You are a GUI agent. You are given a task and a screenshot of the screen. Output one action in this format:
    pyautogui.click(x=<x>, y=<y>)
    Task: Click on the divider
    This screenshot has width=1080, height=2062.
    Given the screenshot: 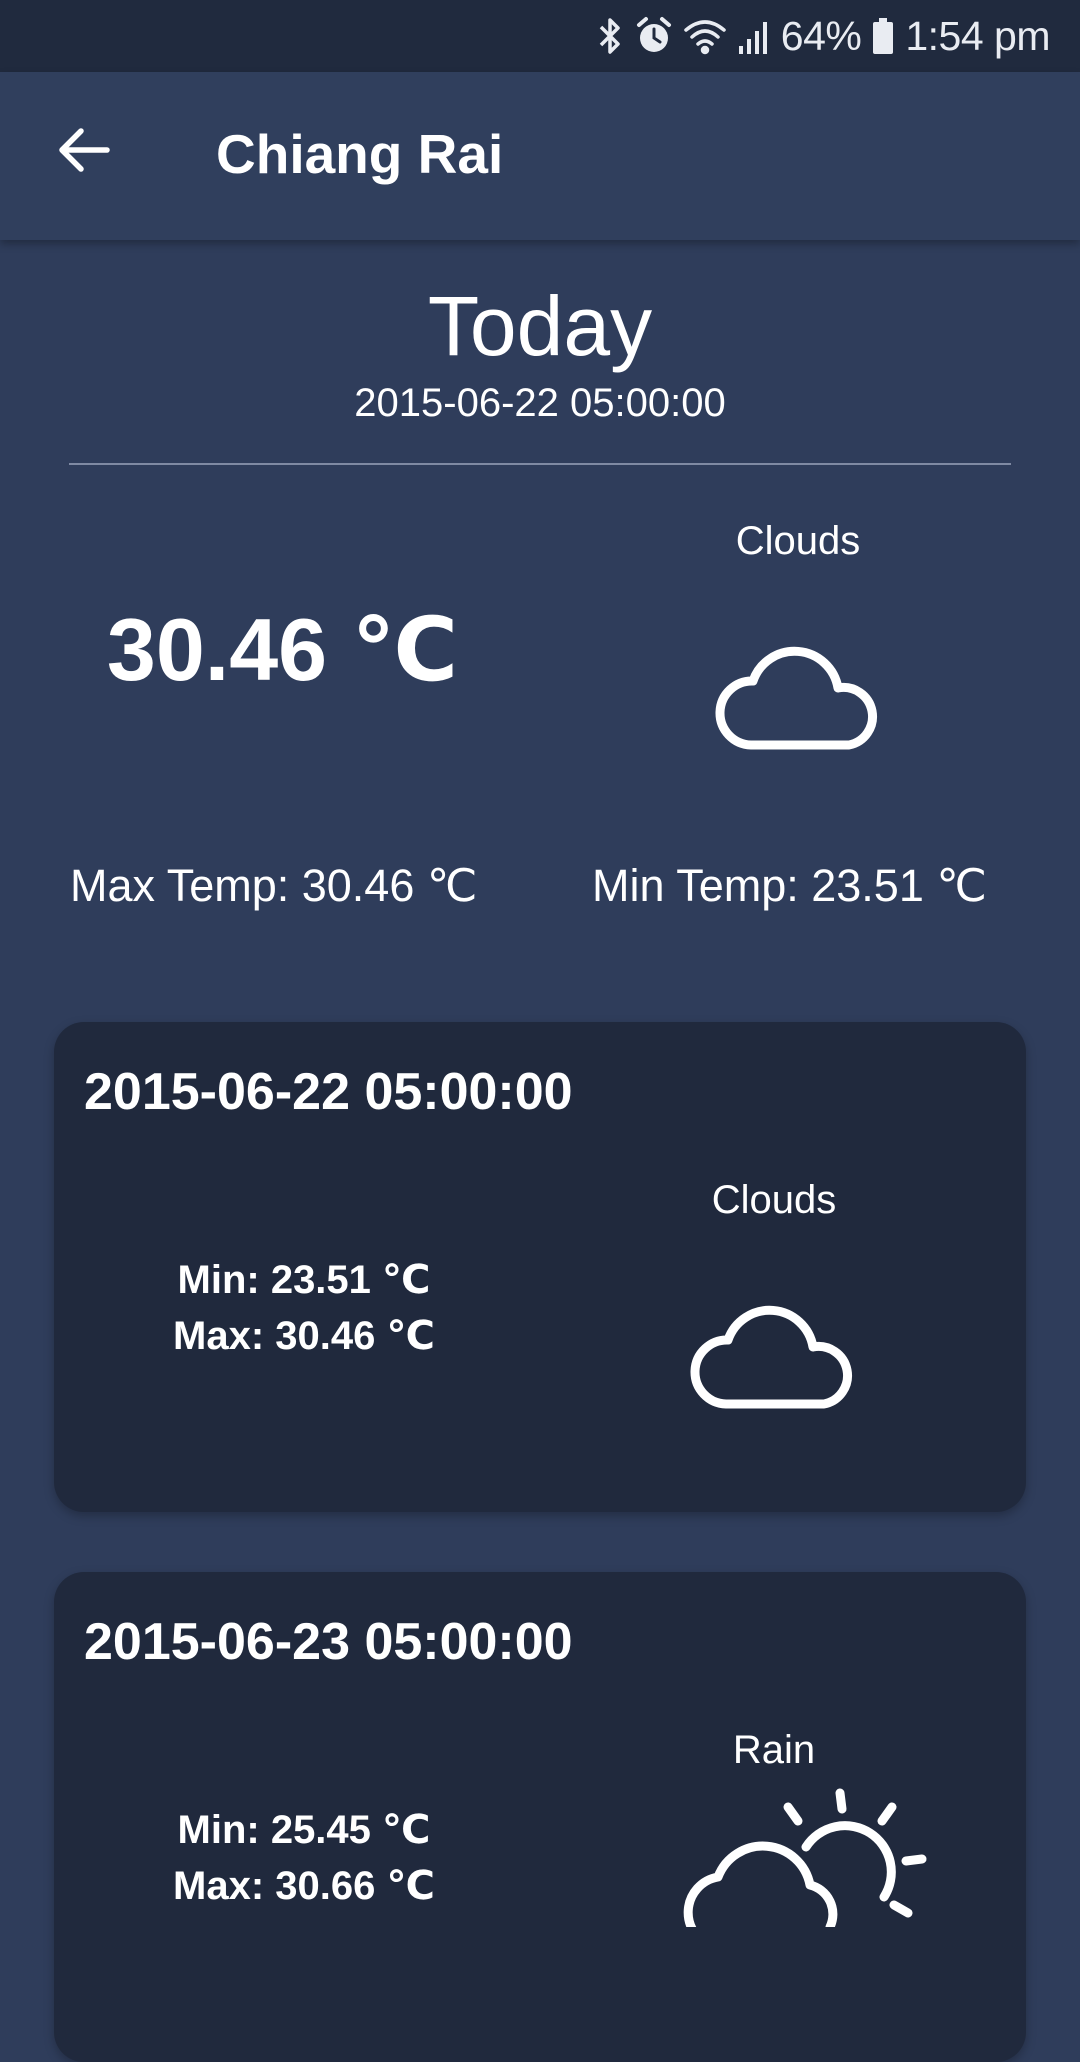 What is the action you would take?
    pyautogui.click(x=540, y=464)
    